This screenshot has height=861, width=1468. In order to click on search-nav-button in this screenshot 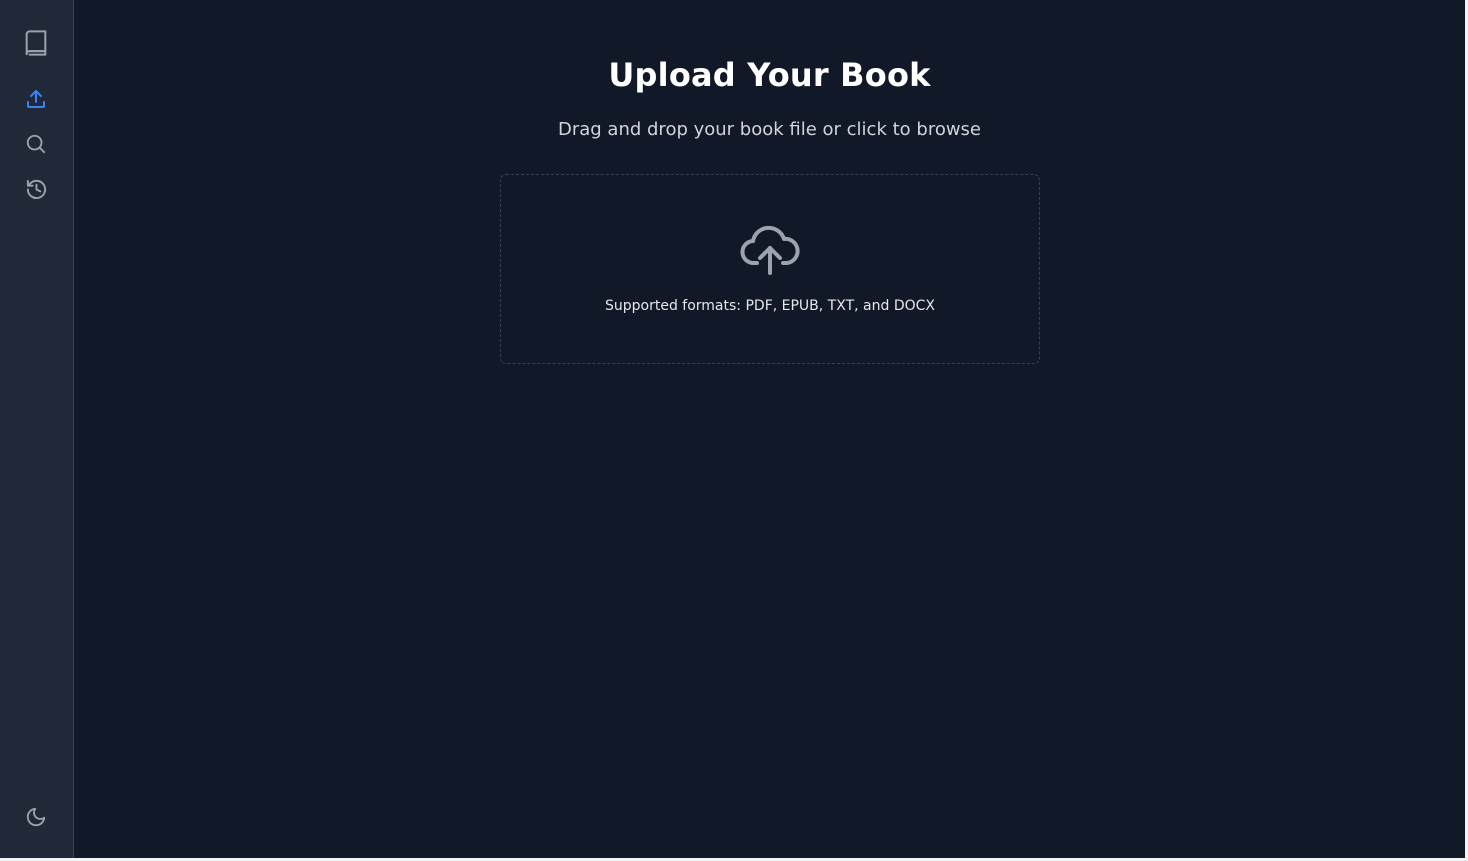, I will do `click(36, 144)`.